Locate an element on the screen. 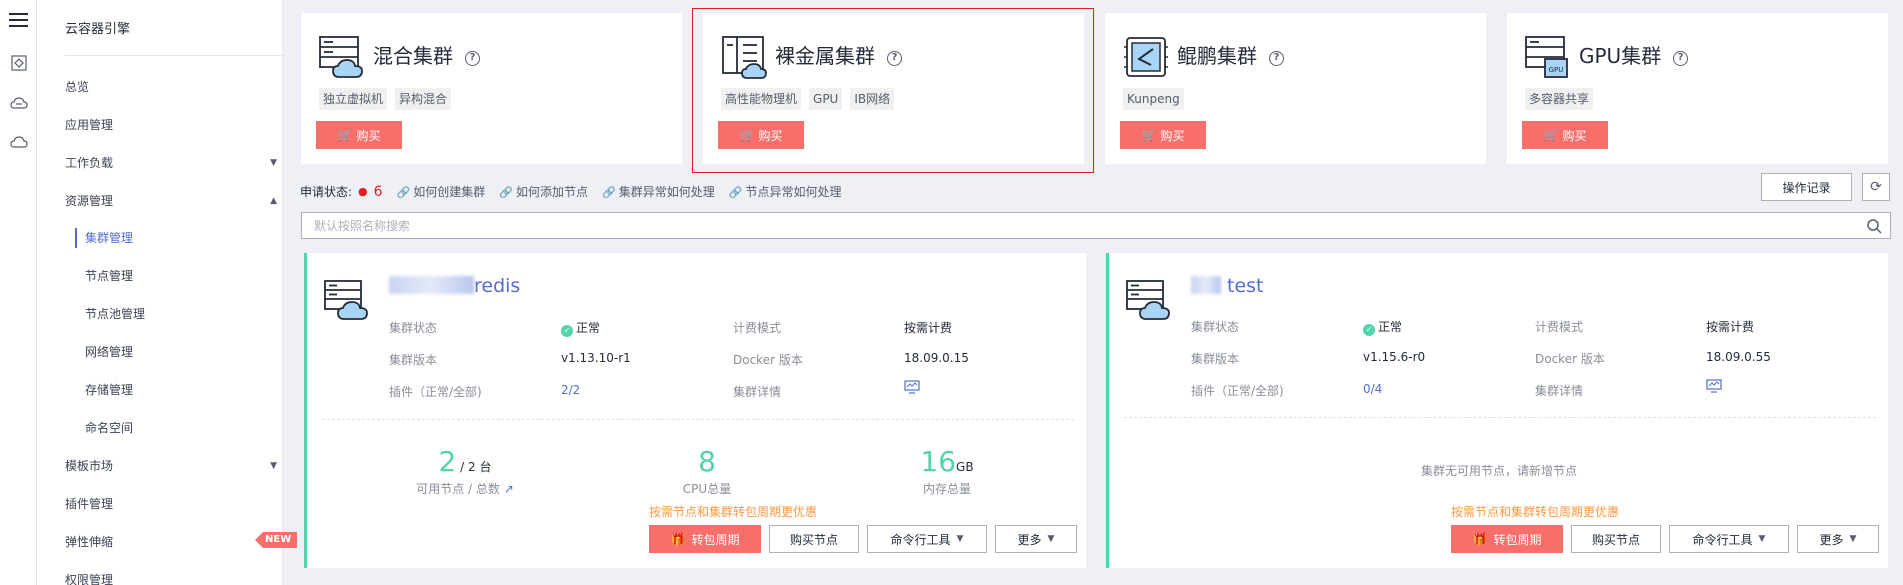 The width and height of the screenshot is (1903, 585). field-label: Docker 版本 is located at coordinates (768, 360).